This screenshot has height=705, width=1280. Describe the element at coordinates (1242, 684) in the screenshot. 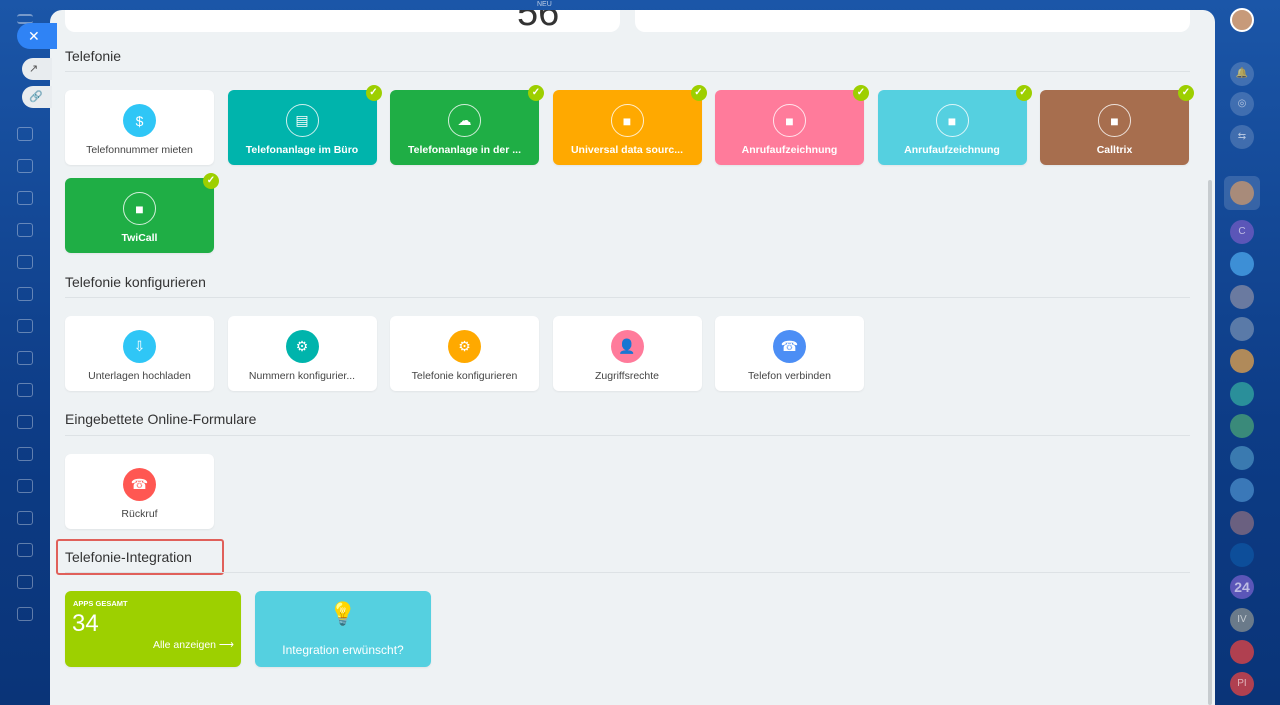

I see `chat-avatar: PI` at that location.